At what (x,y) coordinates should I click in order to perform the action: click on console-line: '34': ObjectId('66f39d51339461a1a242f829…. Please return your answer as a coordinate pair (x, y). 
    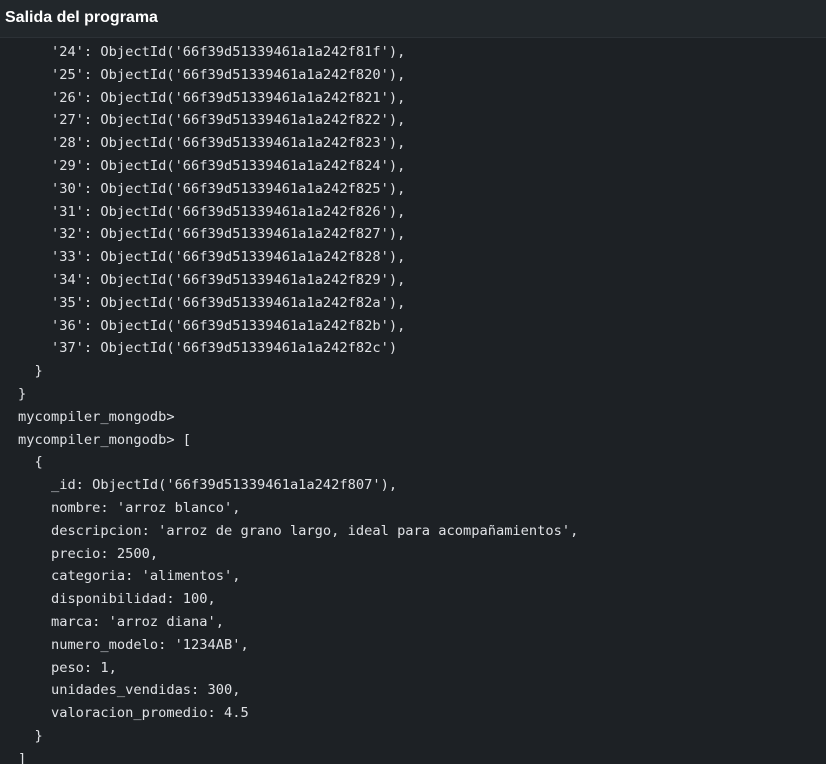
    Looking at the image, I should click on (212, 279).